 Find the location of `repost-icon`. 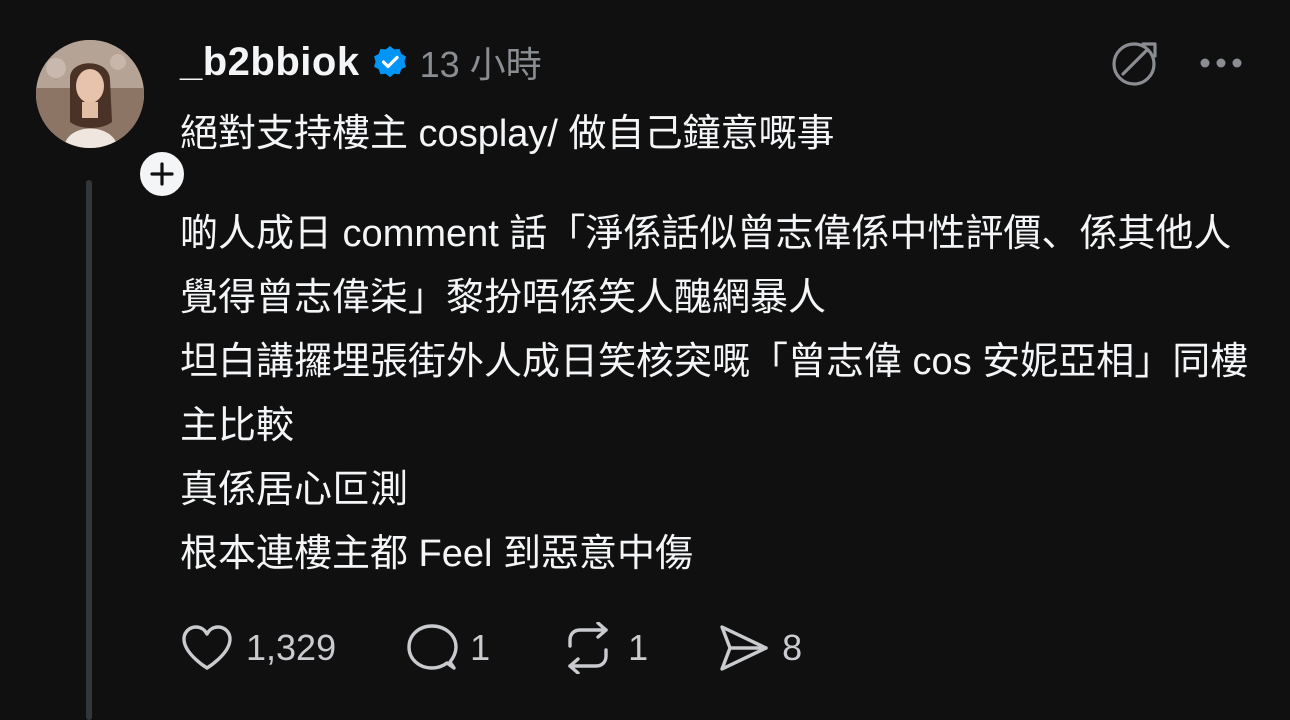

repost-icon is located at coordinates (588, 648).